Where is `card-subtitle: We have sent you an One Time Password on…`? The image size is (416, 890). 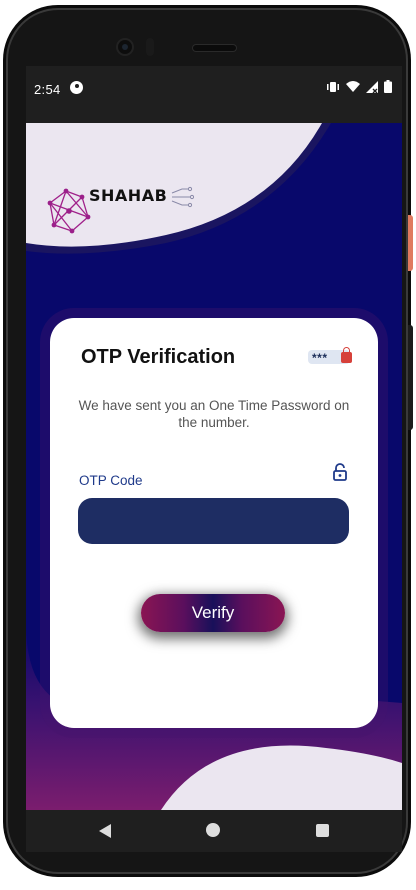
card-subtitle: We have sent you an One Time Password on… is located at coordinates (214, 414).